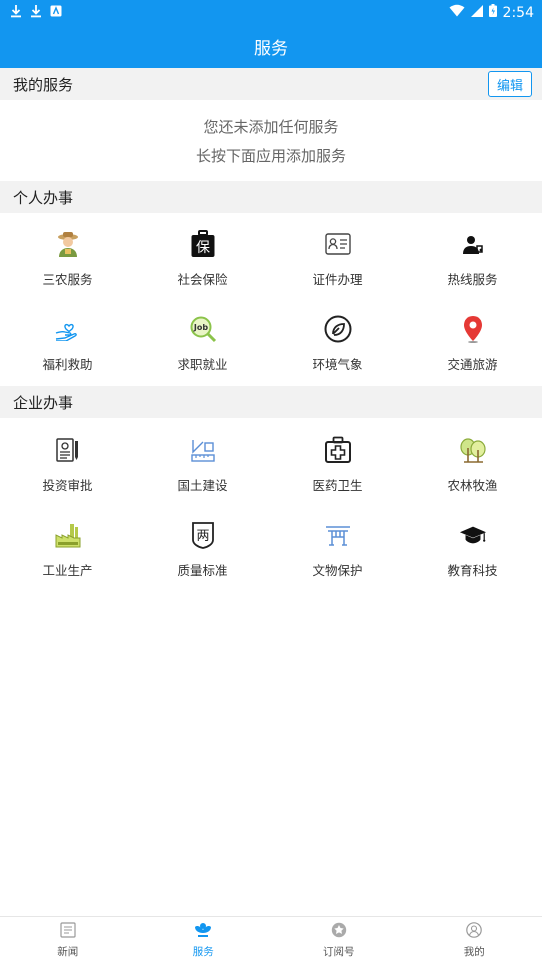  I want to click on status-time: 2:54, so click(518, 13).